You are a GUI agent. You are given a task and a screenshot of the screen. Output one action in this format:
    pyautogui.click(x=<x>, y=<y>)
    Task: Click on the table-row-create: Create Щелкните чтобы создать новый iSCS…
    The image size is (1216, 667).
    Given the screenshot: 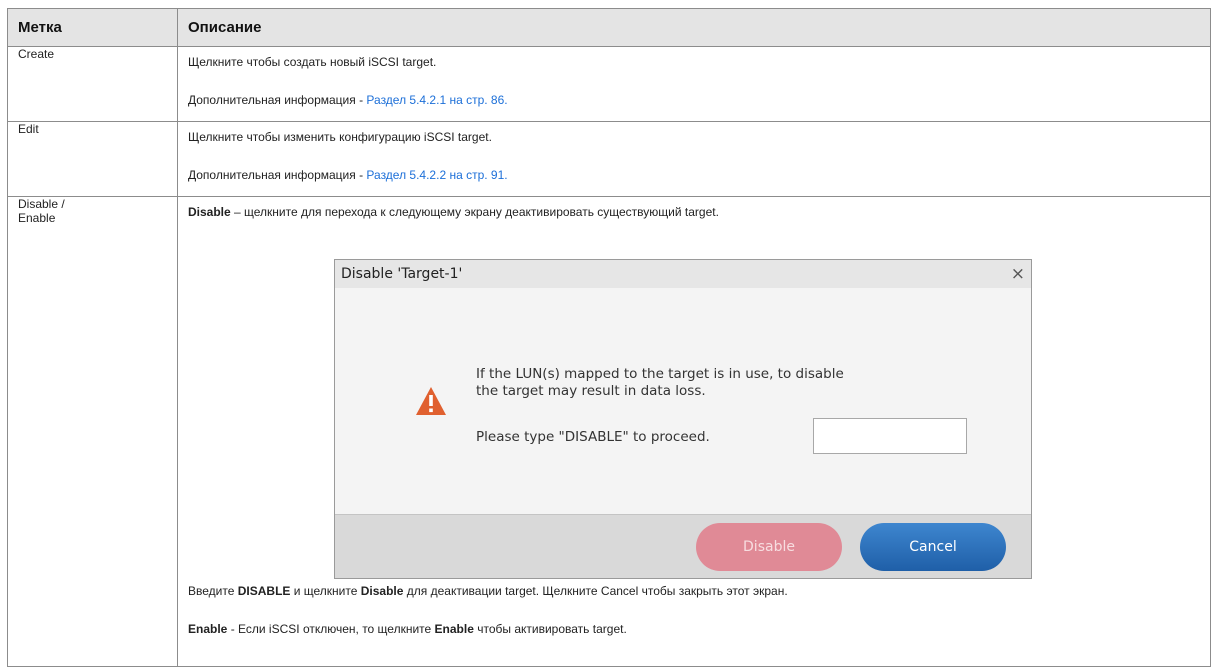 What is the action you would take?
    pyautogui.click(x=609, y=84)
    